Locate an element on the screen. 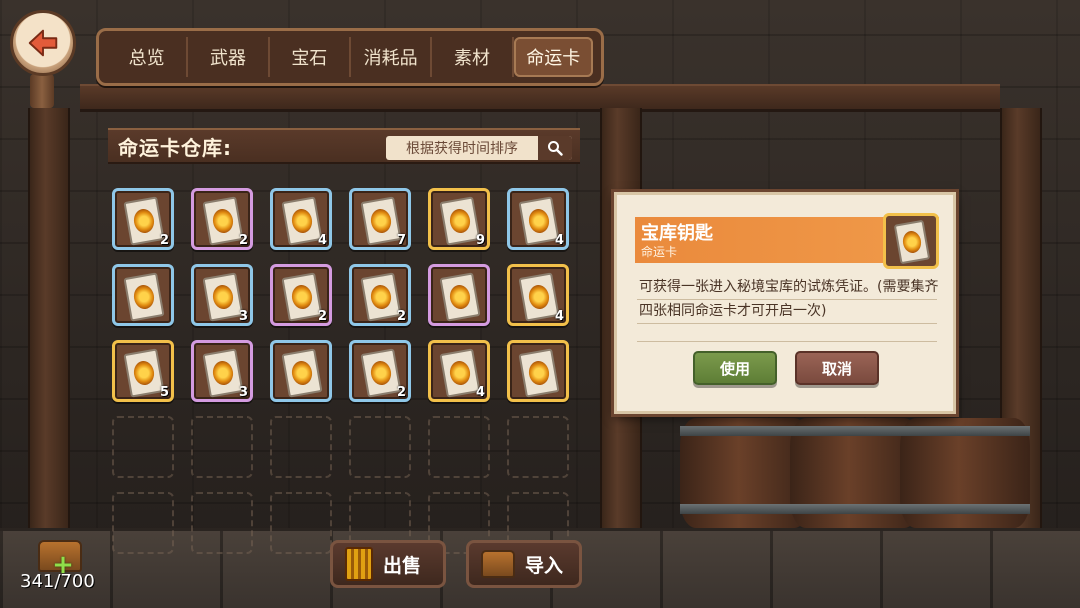 This screenshot has width=1080, height=608. tab-materials: 素材 is located at coordinates (473, 57).